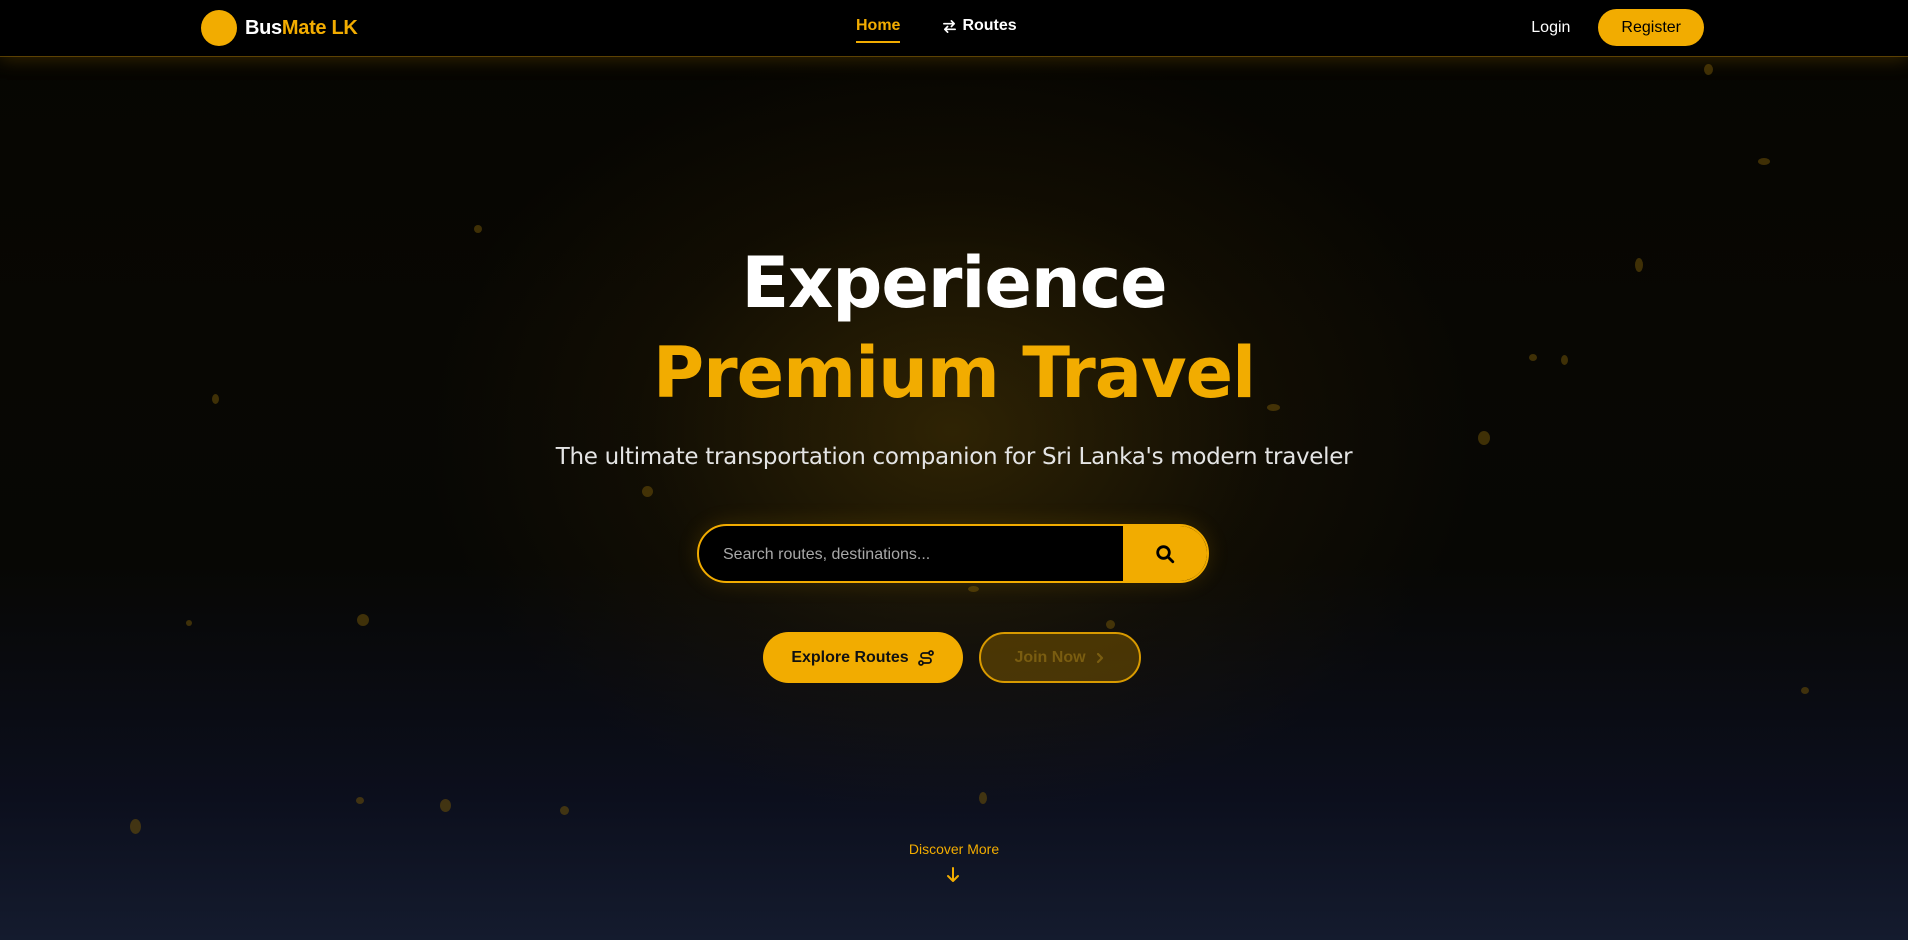 The height and width of the screenshot is (940, 1908). What do you see at coordinates (954, 283) in the screenshot?
I see `hero-title-line1: Experience` at bounding box center [954, 283].